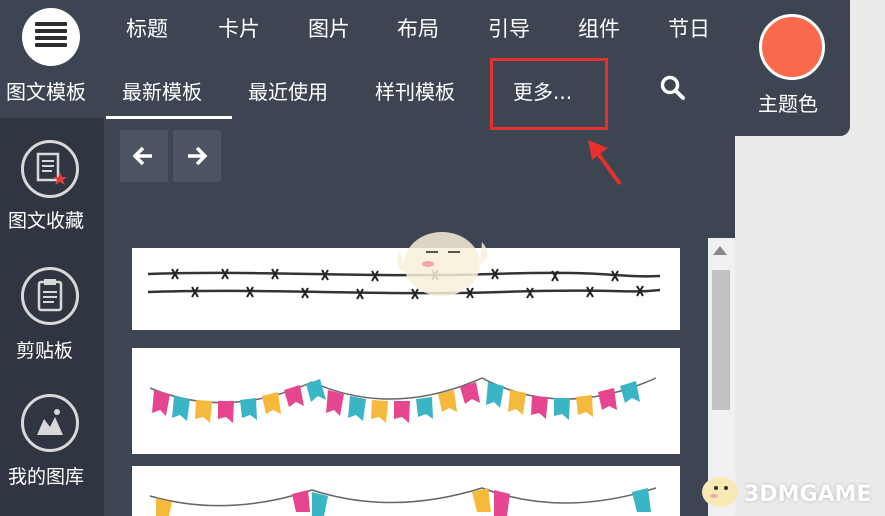 The height and width of the screenshot is (516, 885). Describe the element at coordinates (788, 104) in the screenshot. I see `theme-color-label: 主题色` at that location.